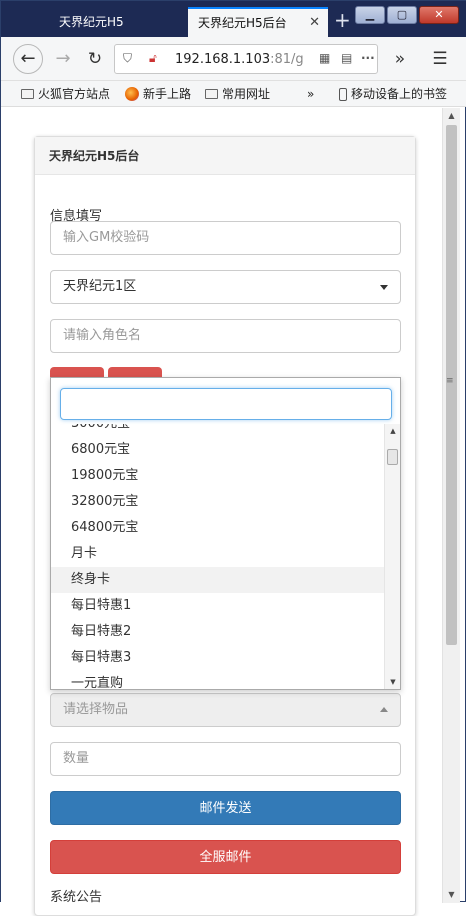  Describe the element at coordinates (368, 58) in the screenshot. I see `page-actions-icon: ···` at that location.